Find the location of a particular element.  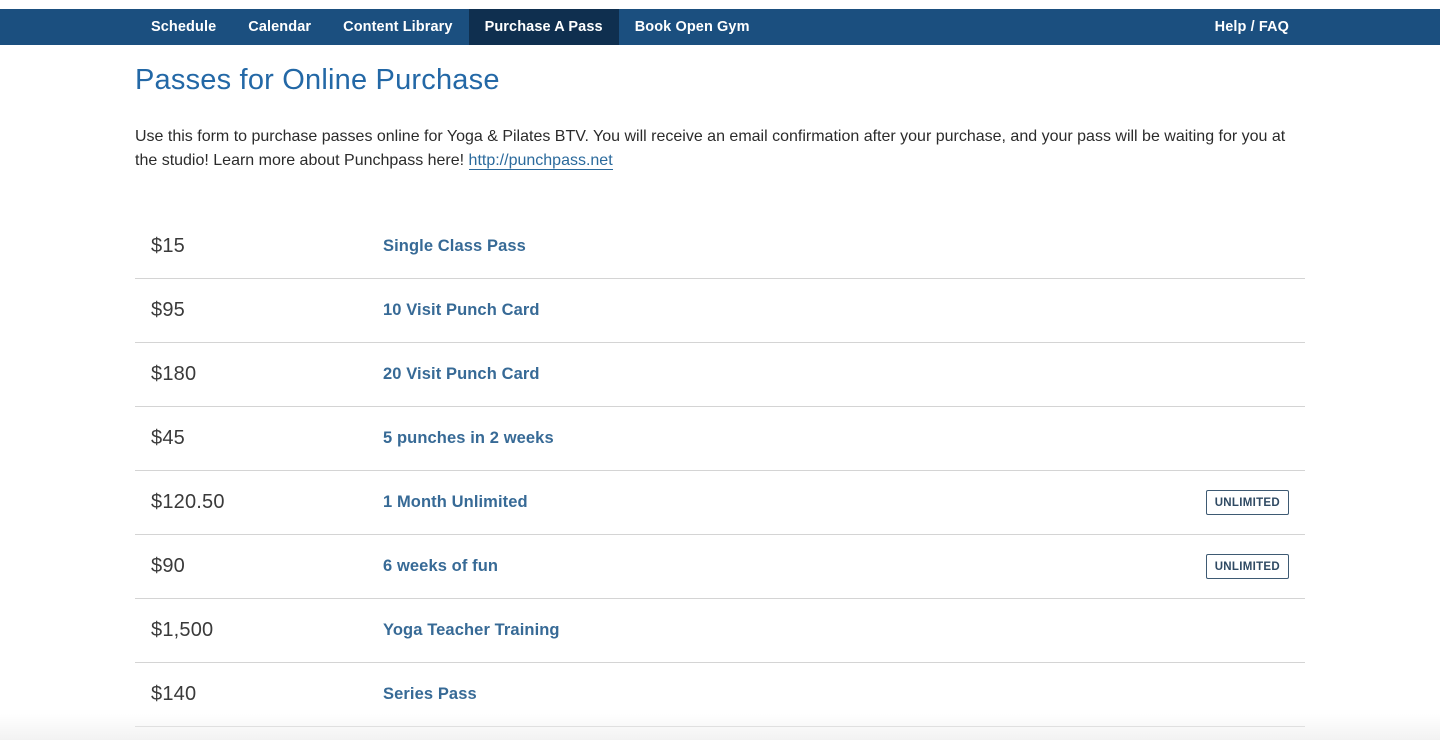

pass-name-link: 10 Visit Punch Card is located at coordinates (461, 310).